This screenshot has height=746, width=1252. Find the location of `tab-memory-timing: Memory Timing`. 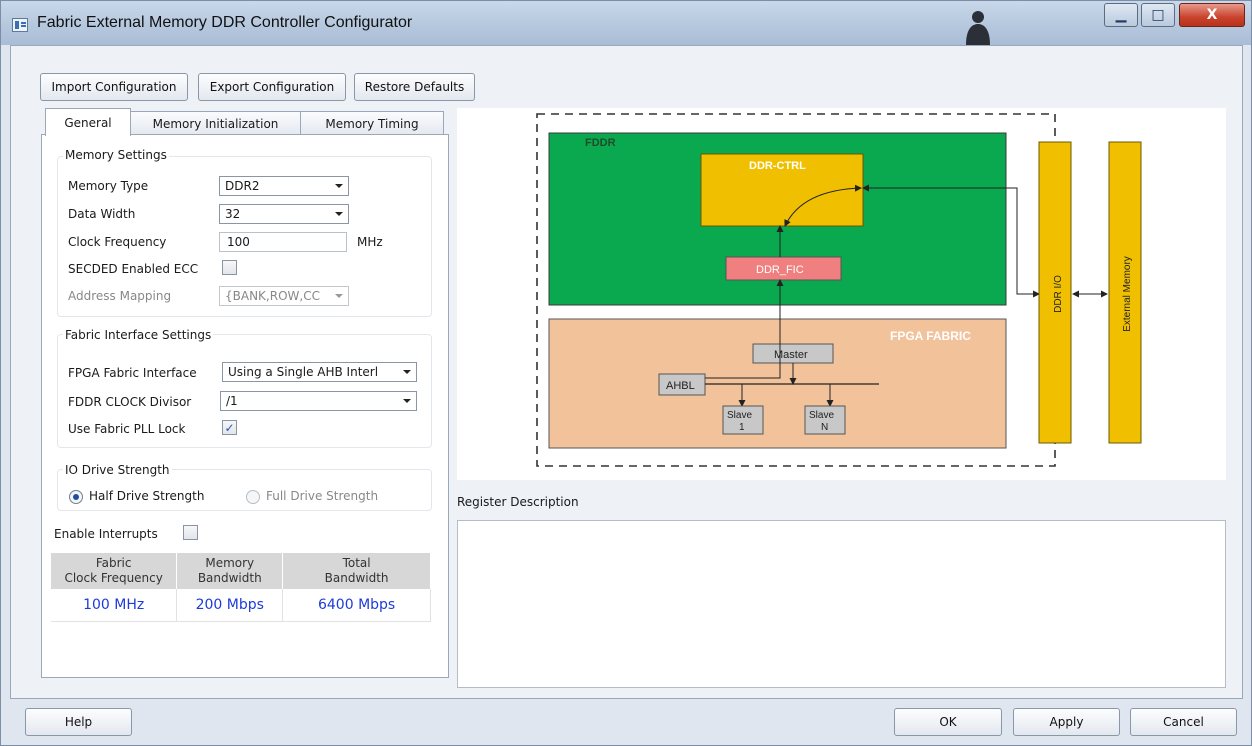

tab-memory-timing: Memory Timing is located at coordinates (372, 123).